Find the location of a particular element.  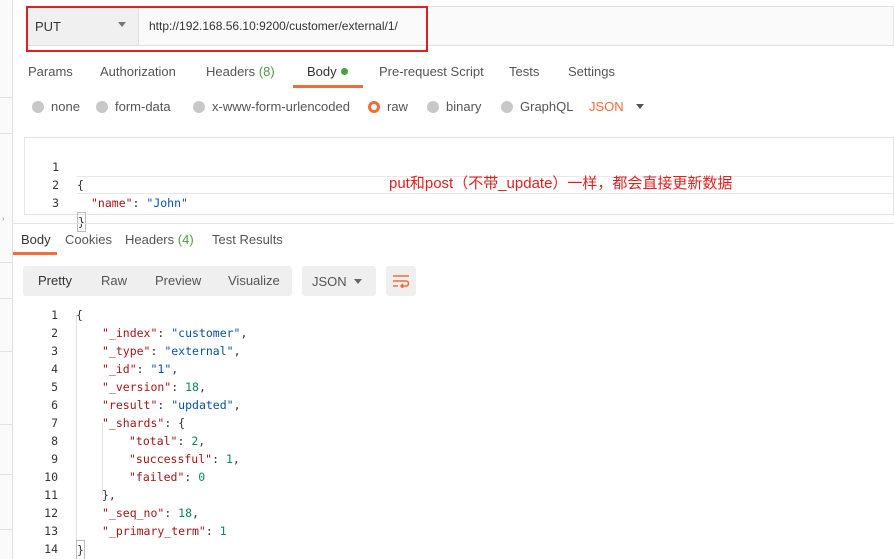

tab-pre-request-script: Pre-request Script is located at coordinates (431, 74).